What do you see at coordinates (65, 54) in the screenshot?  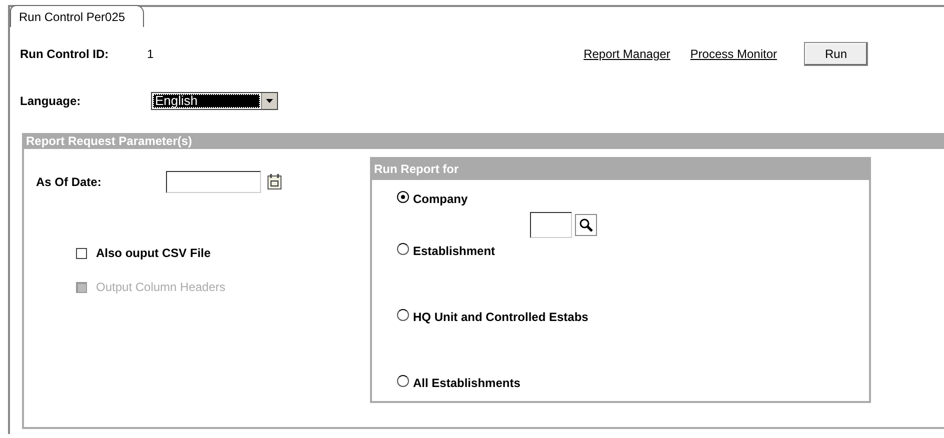 I see `field-label: Run Control ID:` at bounding box center [65, 54].